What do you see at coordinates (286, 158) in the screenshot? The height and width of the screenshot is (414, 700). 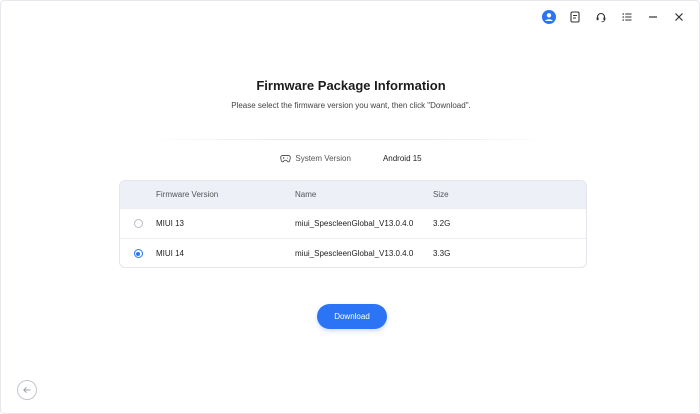 I see `gamepad-icon` at bounding box center [286, 158].